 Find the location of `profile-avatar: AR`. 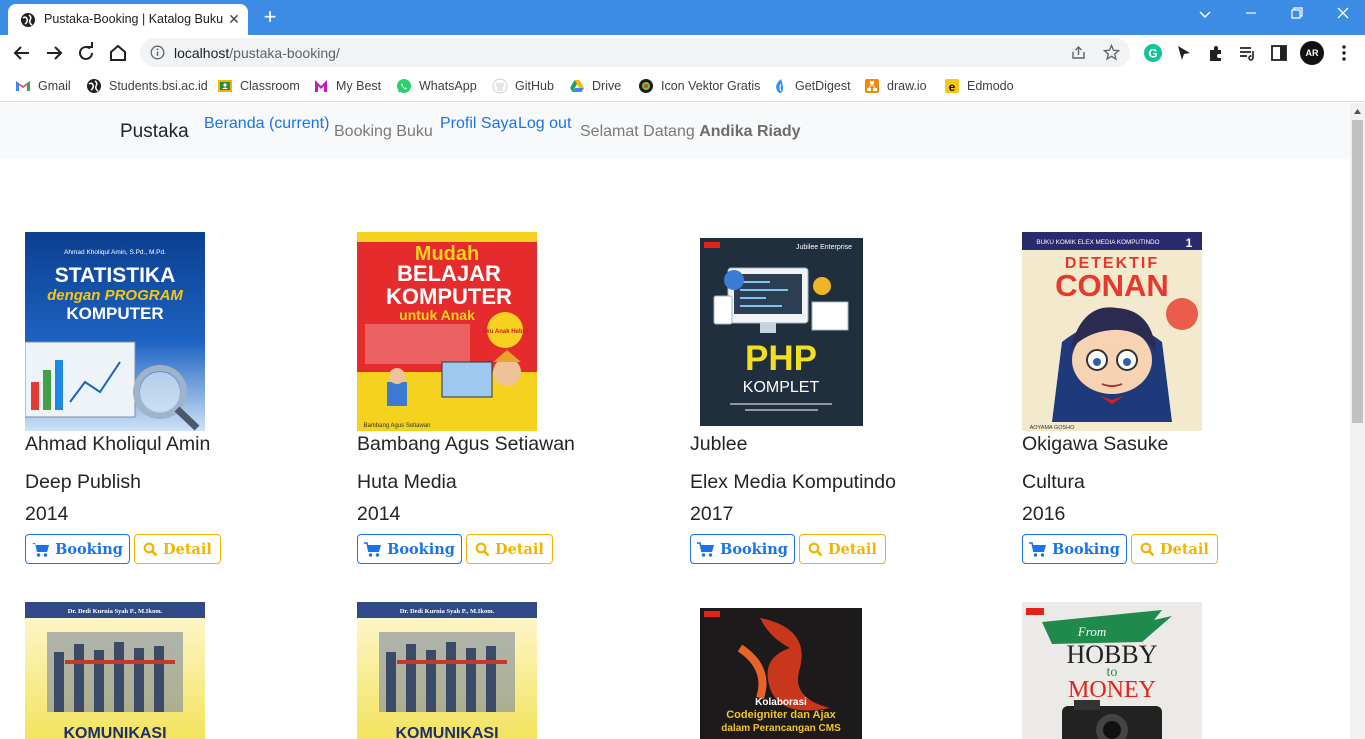

profile-avatar: AR is located at coordinates (1312, 53).